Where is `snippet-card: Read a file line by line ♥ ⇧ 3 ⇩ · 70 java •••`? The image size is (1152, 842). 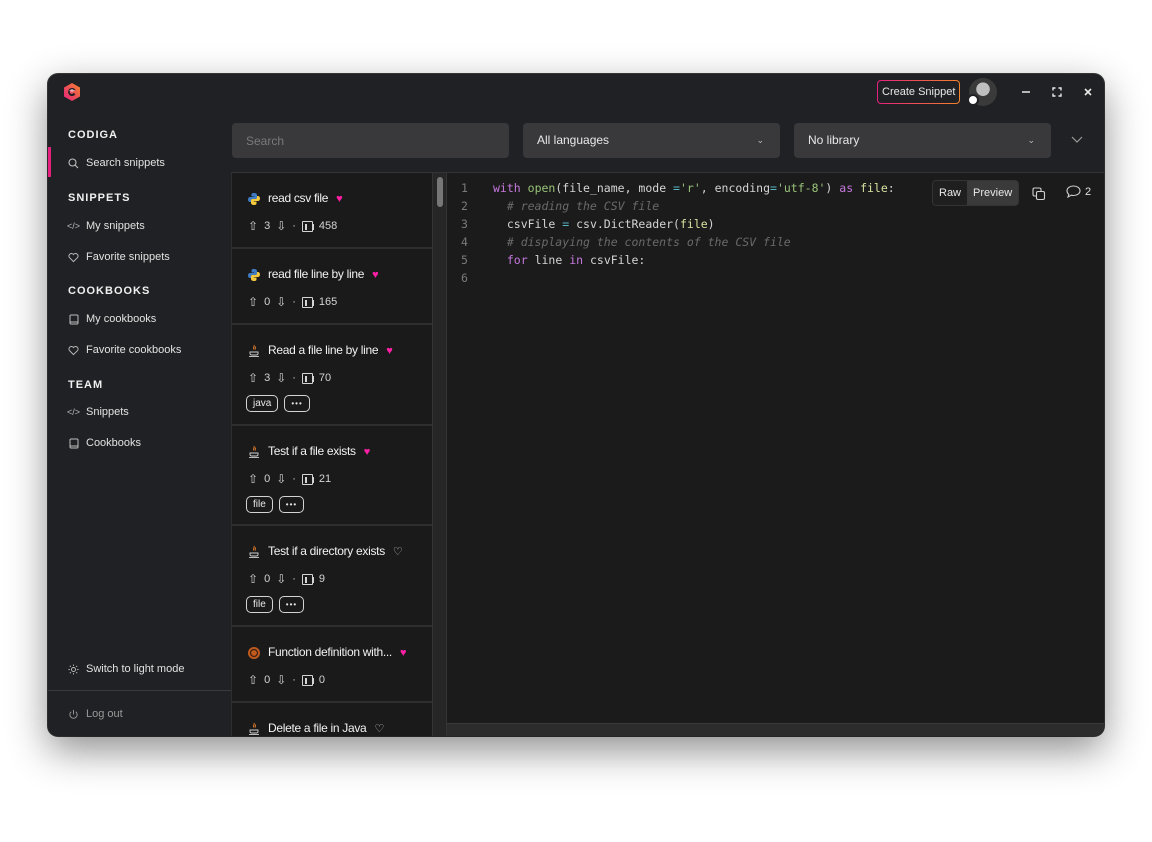 snippet-card: Read a file line by line ♥ ⇧ 3 ⇩ · 70 java ••• is located at coordinates (331, 375).